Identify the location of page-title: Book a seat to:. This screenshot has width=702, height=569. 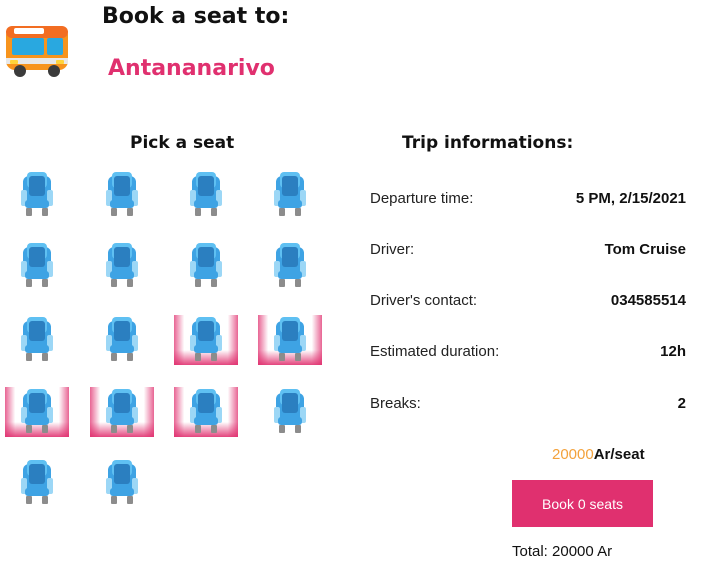
(196, 16).